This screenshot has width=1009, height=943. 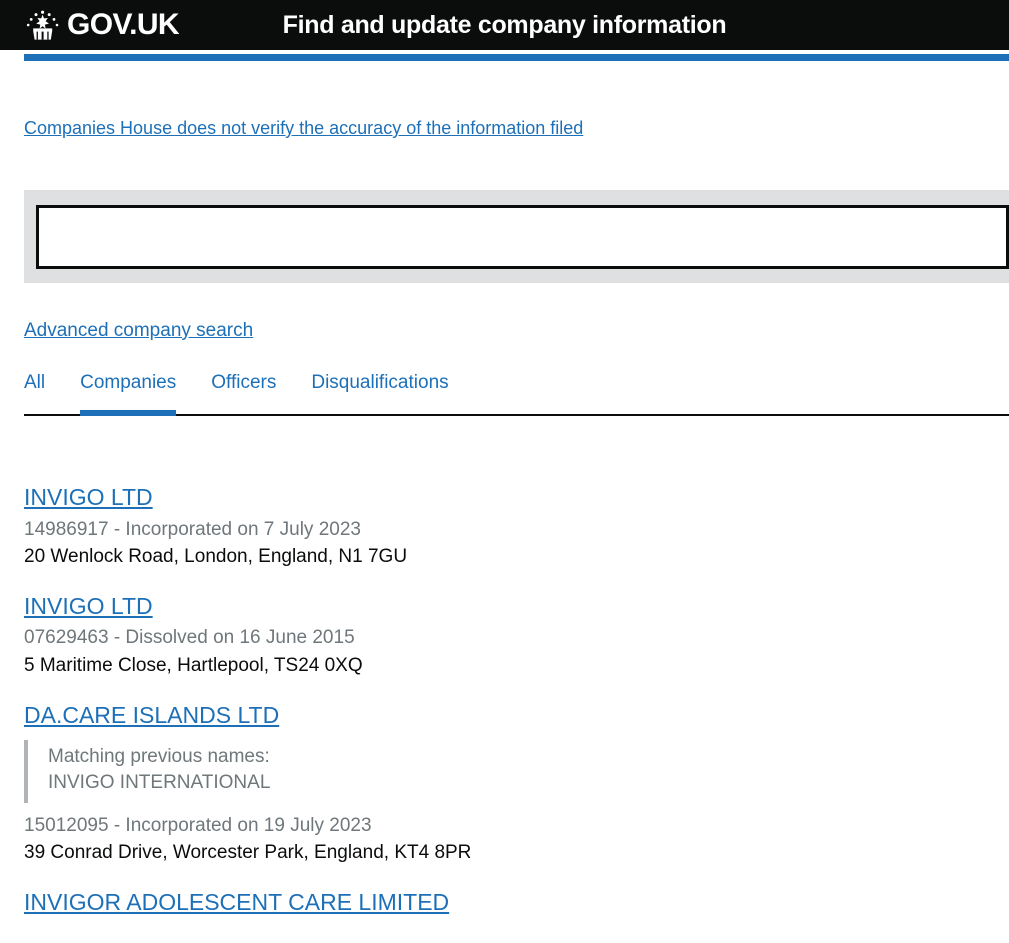 I want to click on result-meta: 07629463 - Dissolved on 16 June 2015, so click(x=189, y=638).